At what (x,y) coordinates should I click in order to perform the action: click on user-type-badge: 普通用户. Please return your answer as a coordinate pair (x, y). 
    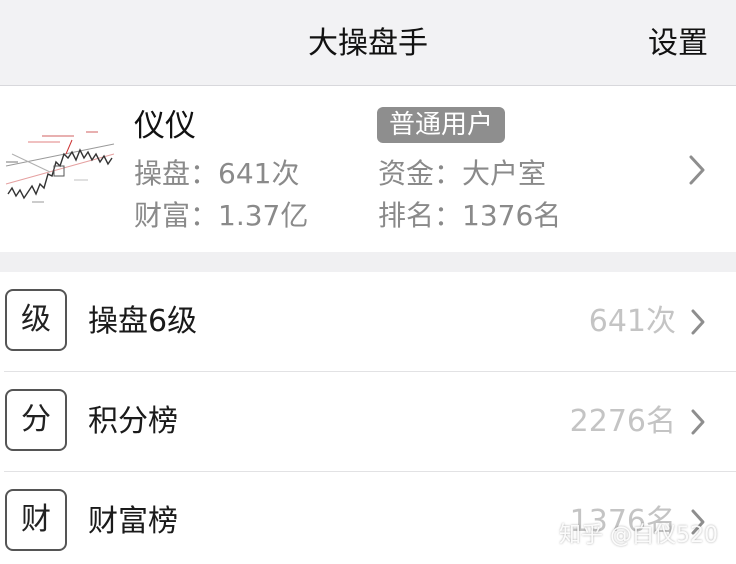
    Looking at the image, I should click on (441, 125).